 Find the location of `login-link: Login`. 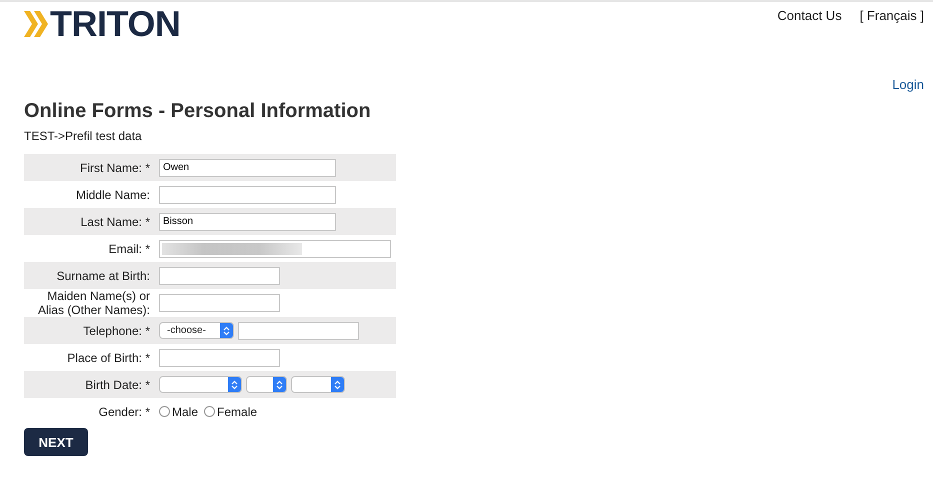

login-link: Login is located at coordinates (908, 84).